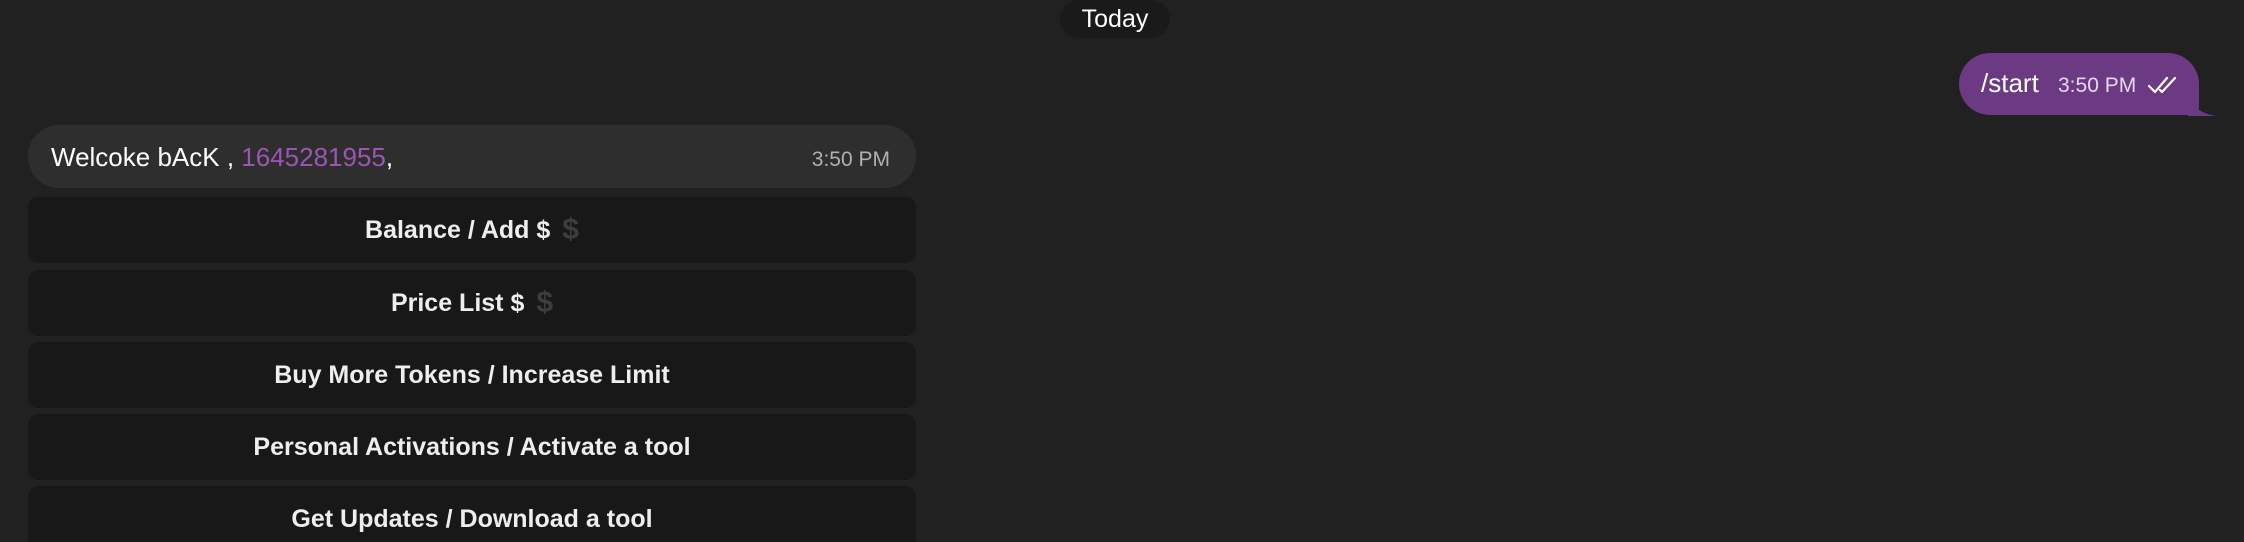 The height and width of the screenshot is (542, 2244). Describe the element at coordinates (457, 302) in the screenshot. I see `button-label: Price List $` at that location.